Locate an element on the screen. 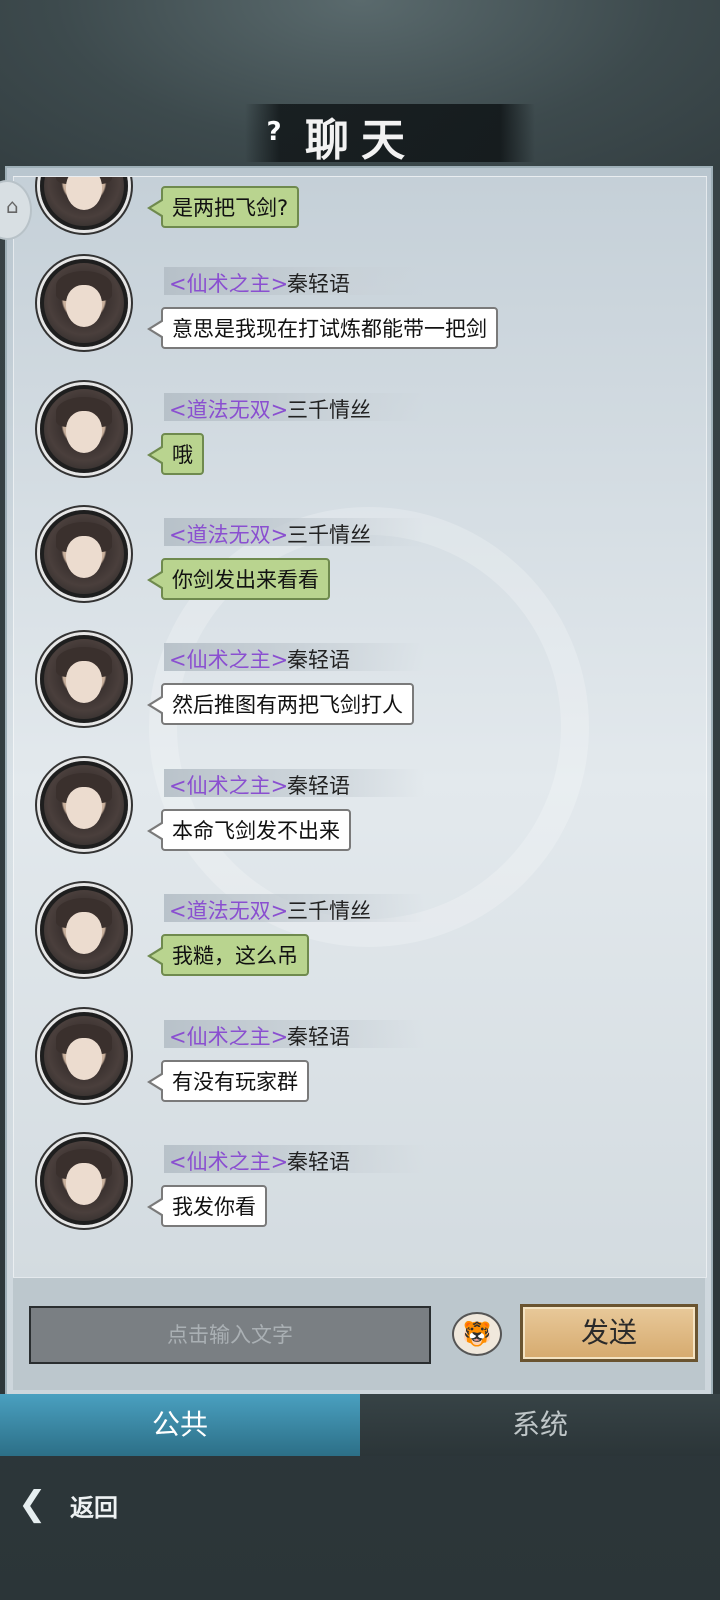  tab-public: 公共 is located at coordinates (180, 1425).